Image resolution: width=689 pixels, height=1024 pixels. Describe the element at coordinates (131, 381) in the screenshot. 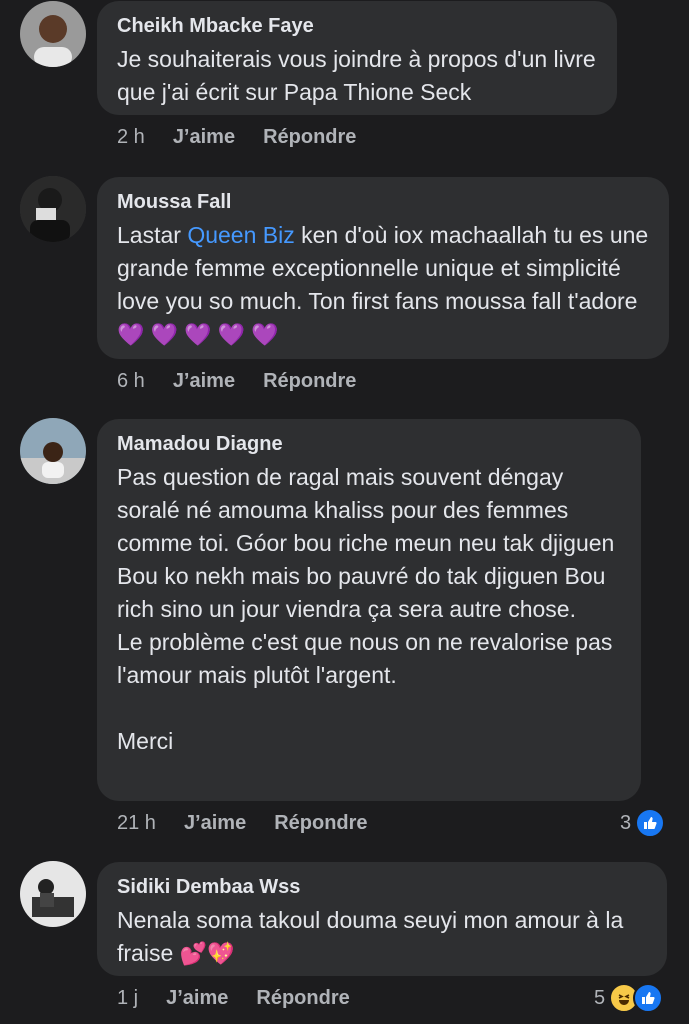

I see `comment-timestamp: 6 h` at that location.